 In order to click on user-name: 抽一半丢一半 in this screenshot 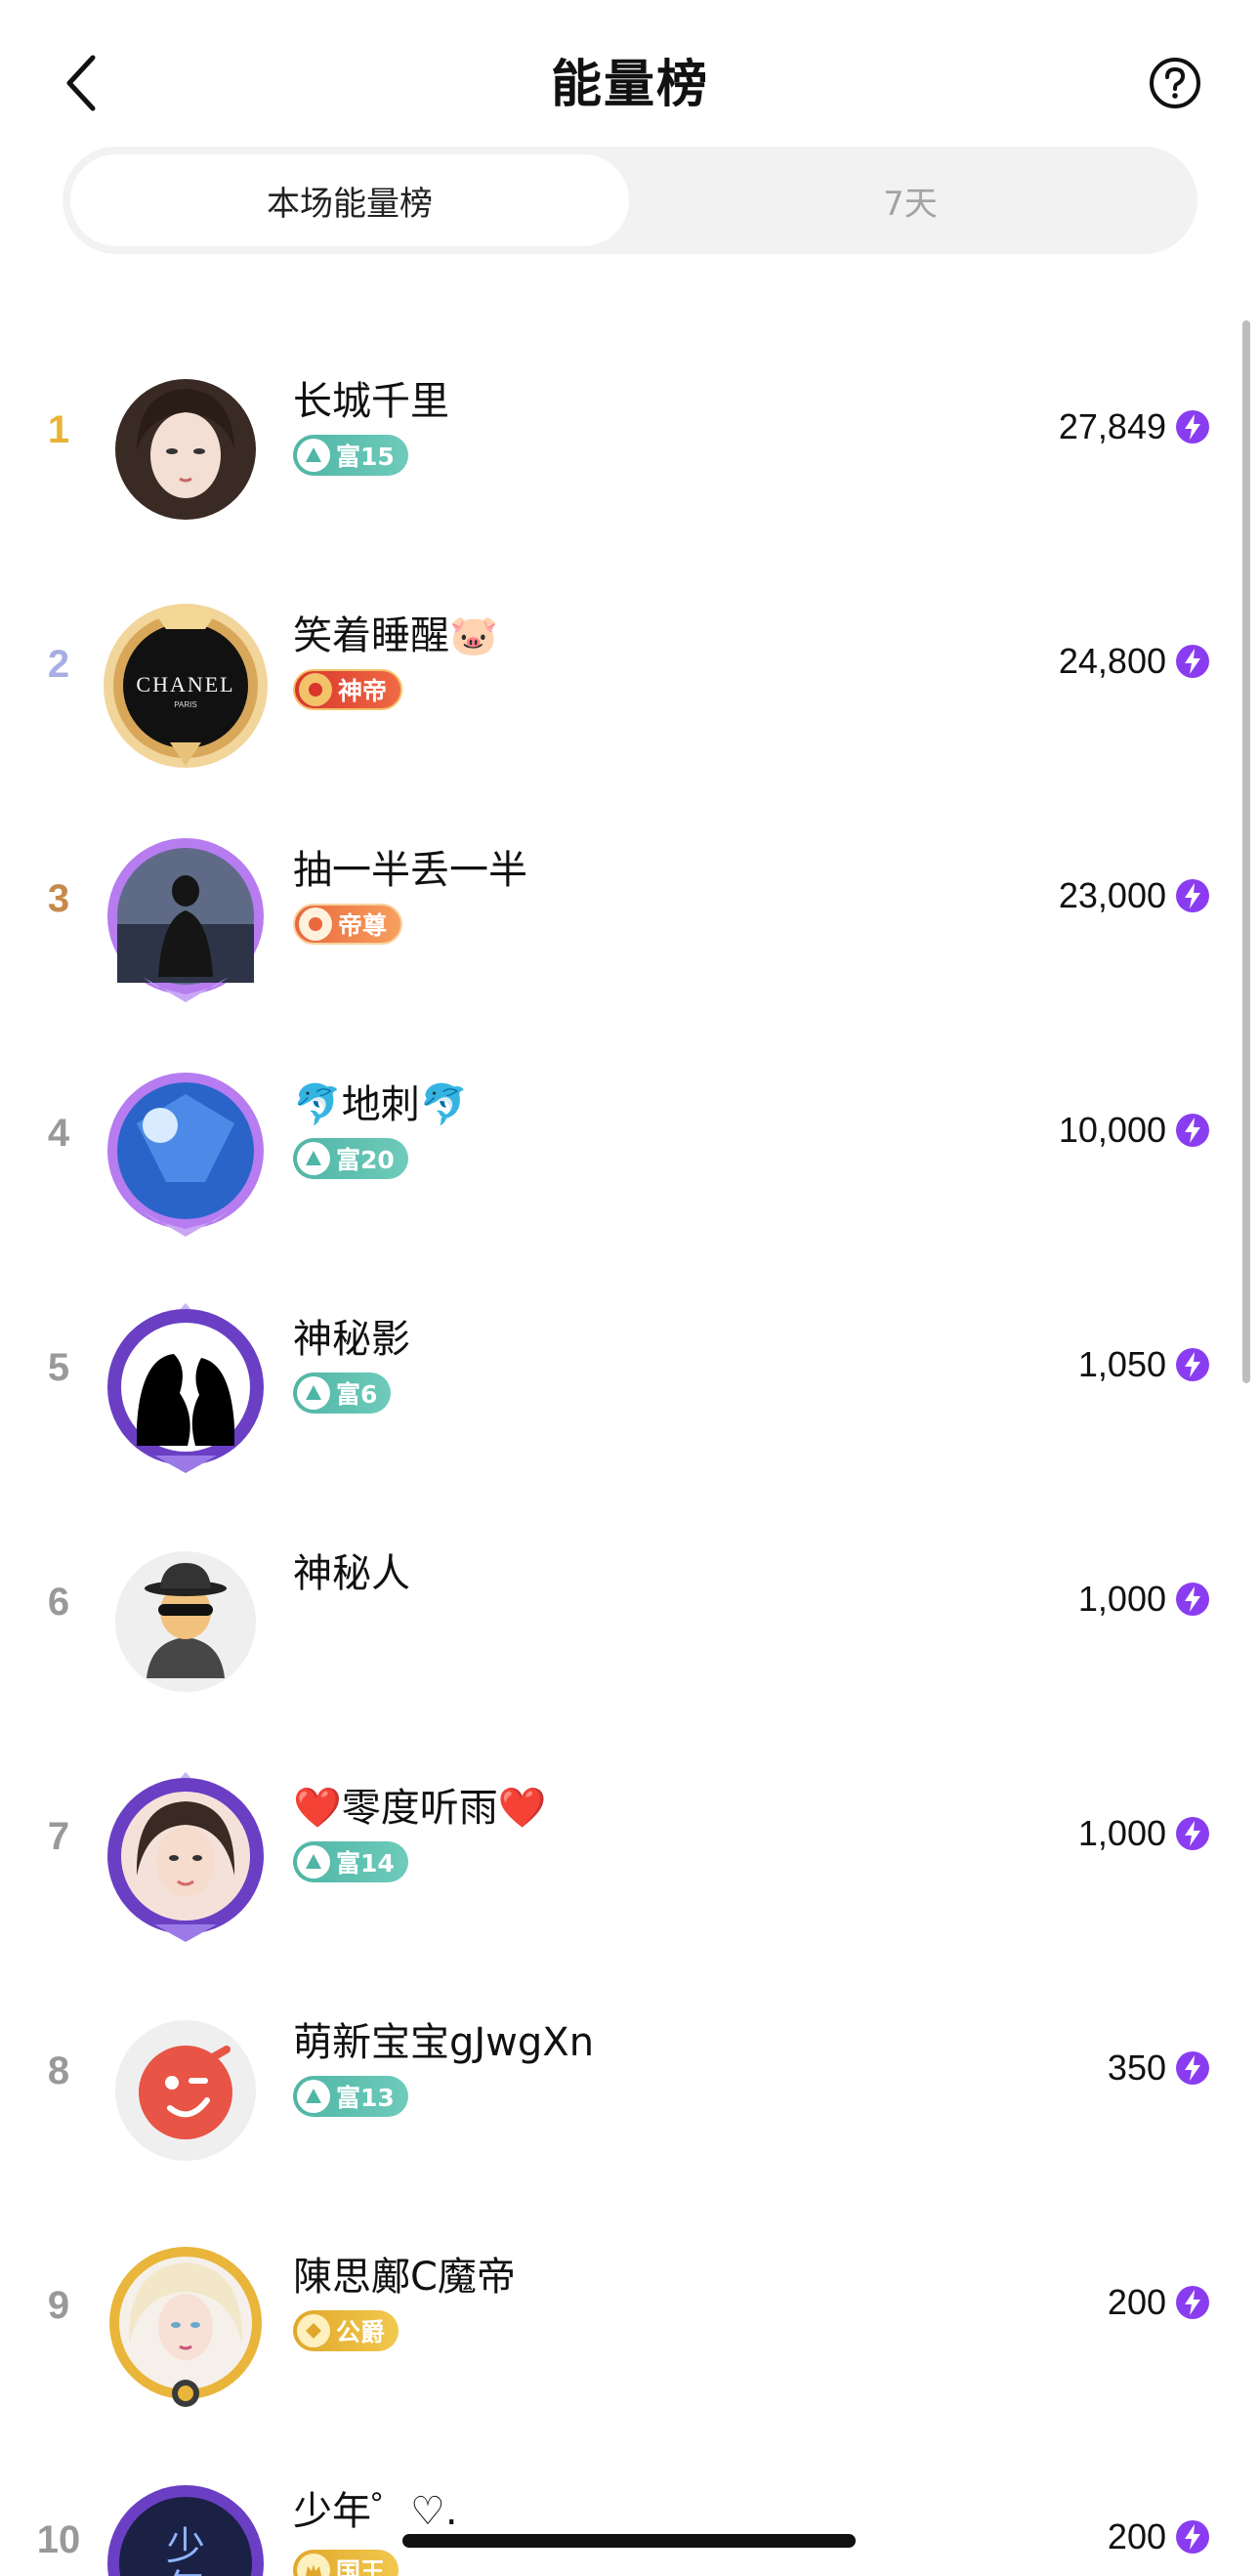, I will do `click(410, 870)`.